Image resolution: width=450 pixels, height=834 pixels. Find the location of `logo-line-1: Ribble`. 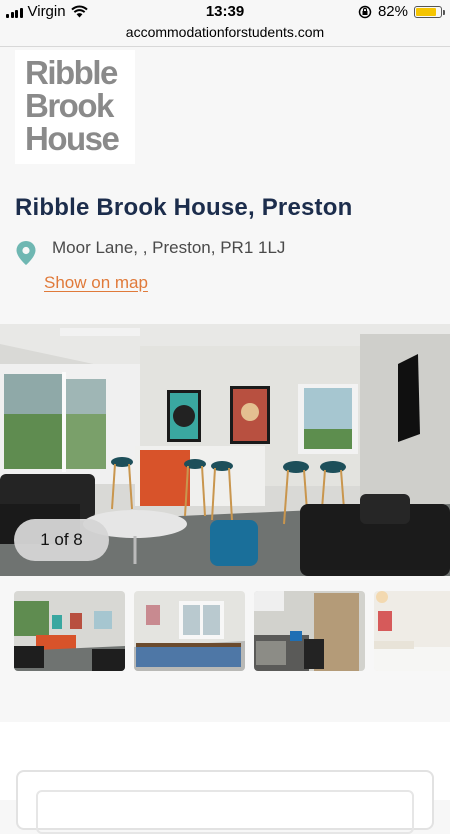

logo-line-1: Ribble is located at coordinates (71, 72).